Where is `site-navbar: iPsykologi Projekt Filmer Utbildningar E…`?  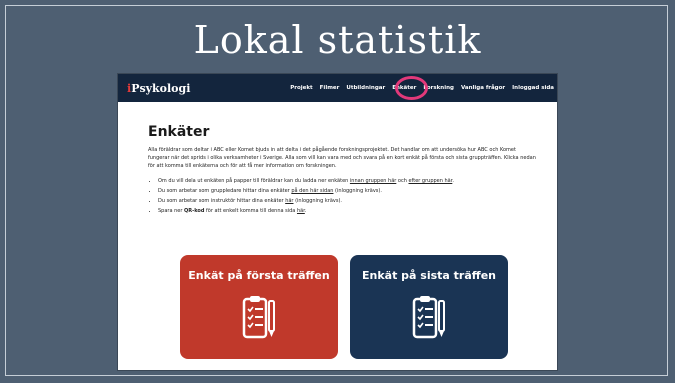
site-navbar: iPsykologi Projekt Filmer Utbildningar E… is located at coordinates (337, 88).